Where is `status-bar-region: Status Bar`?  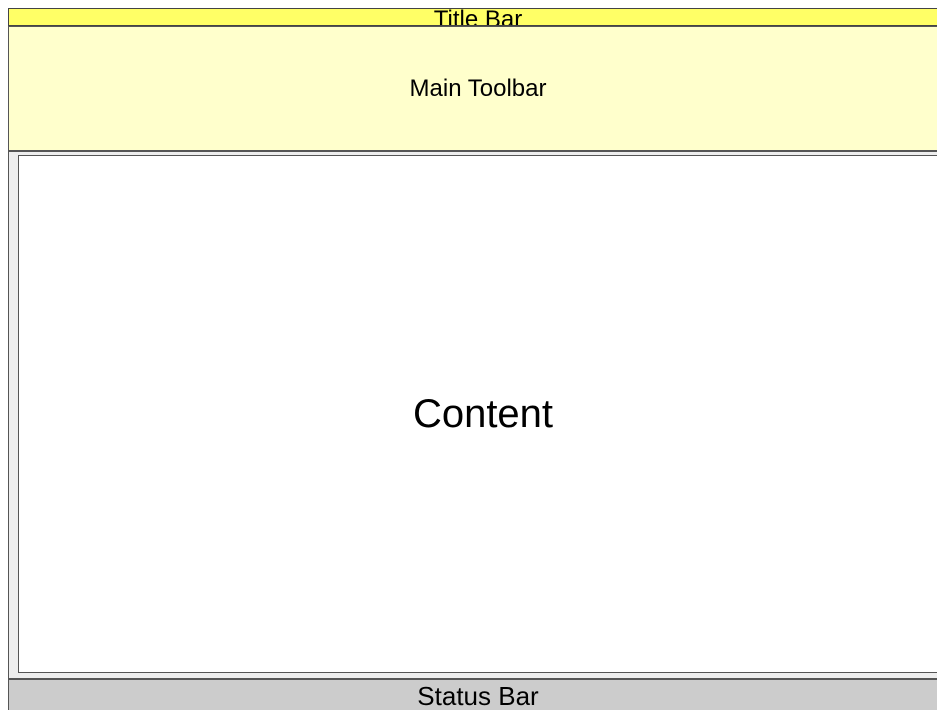 status-bar-region: Status Bar is located at coordinates (472, 694).